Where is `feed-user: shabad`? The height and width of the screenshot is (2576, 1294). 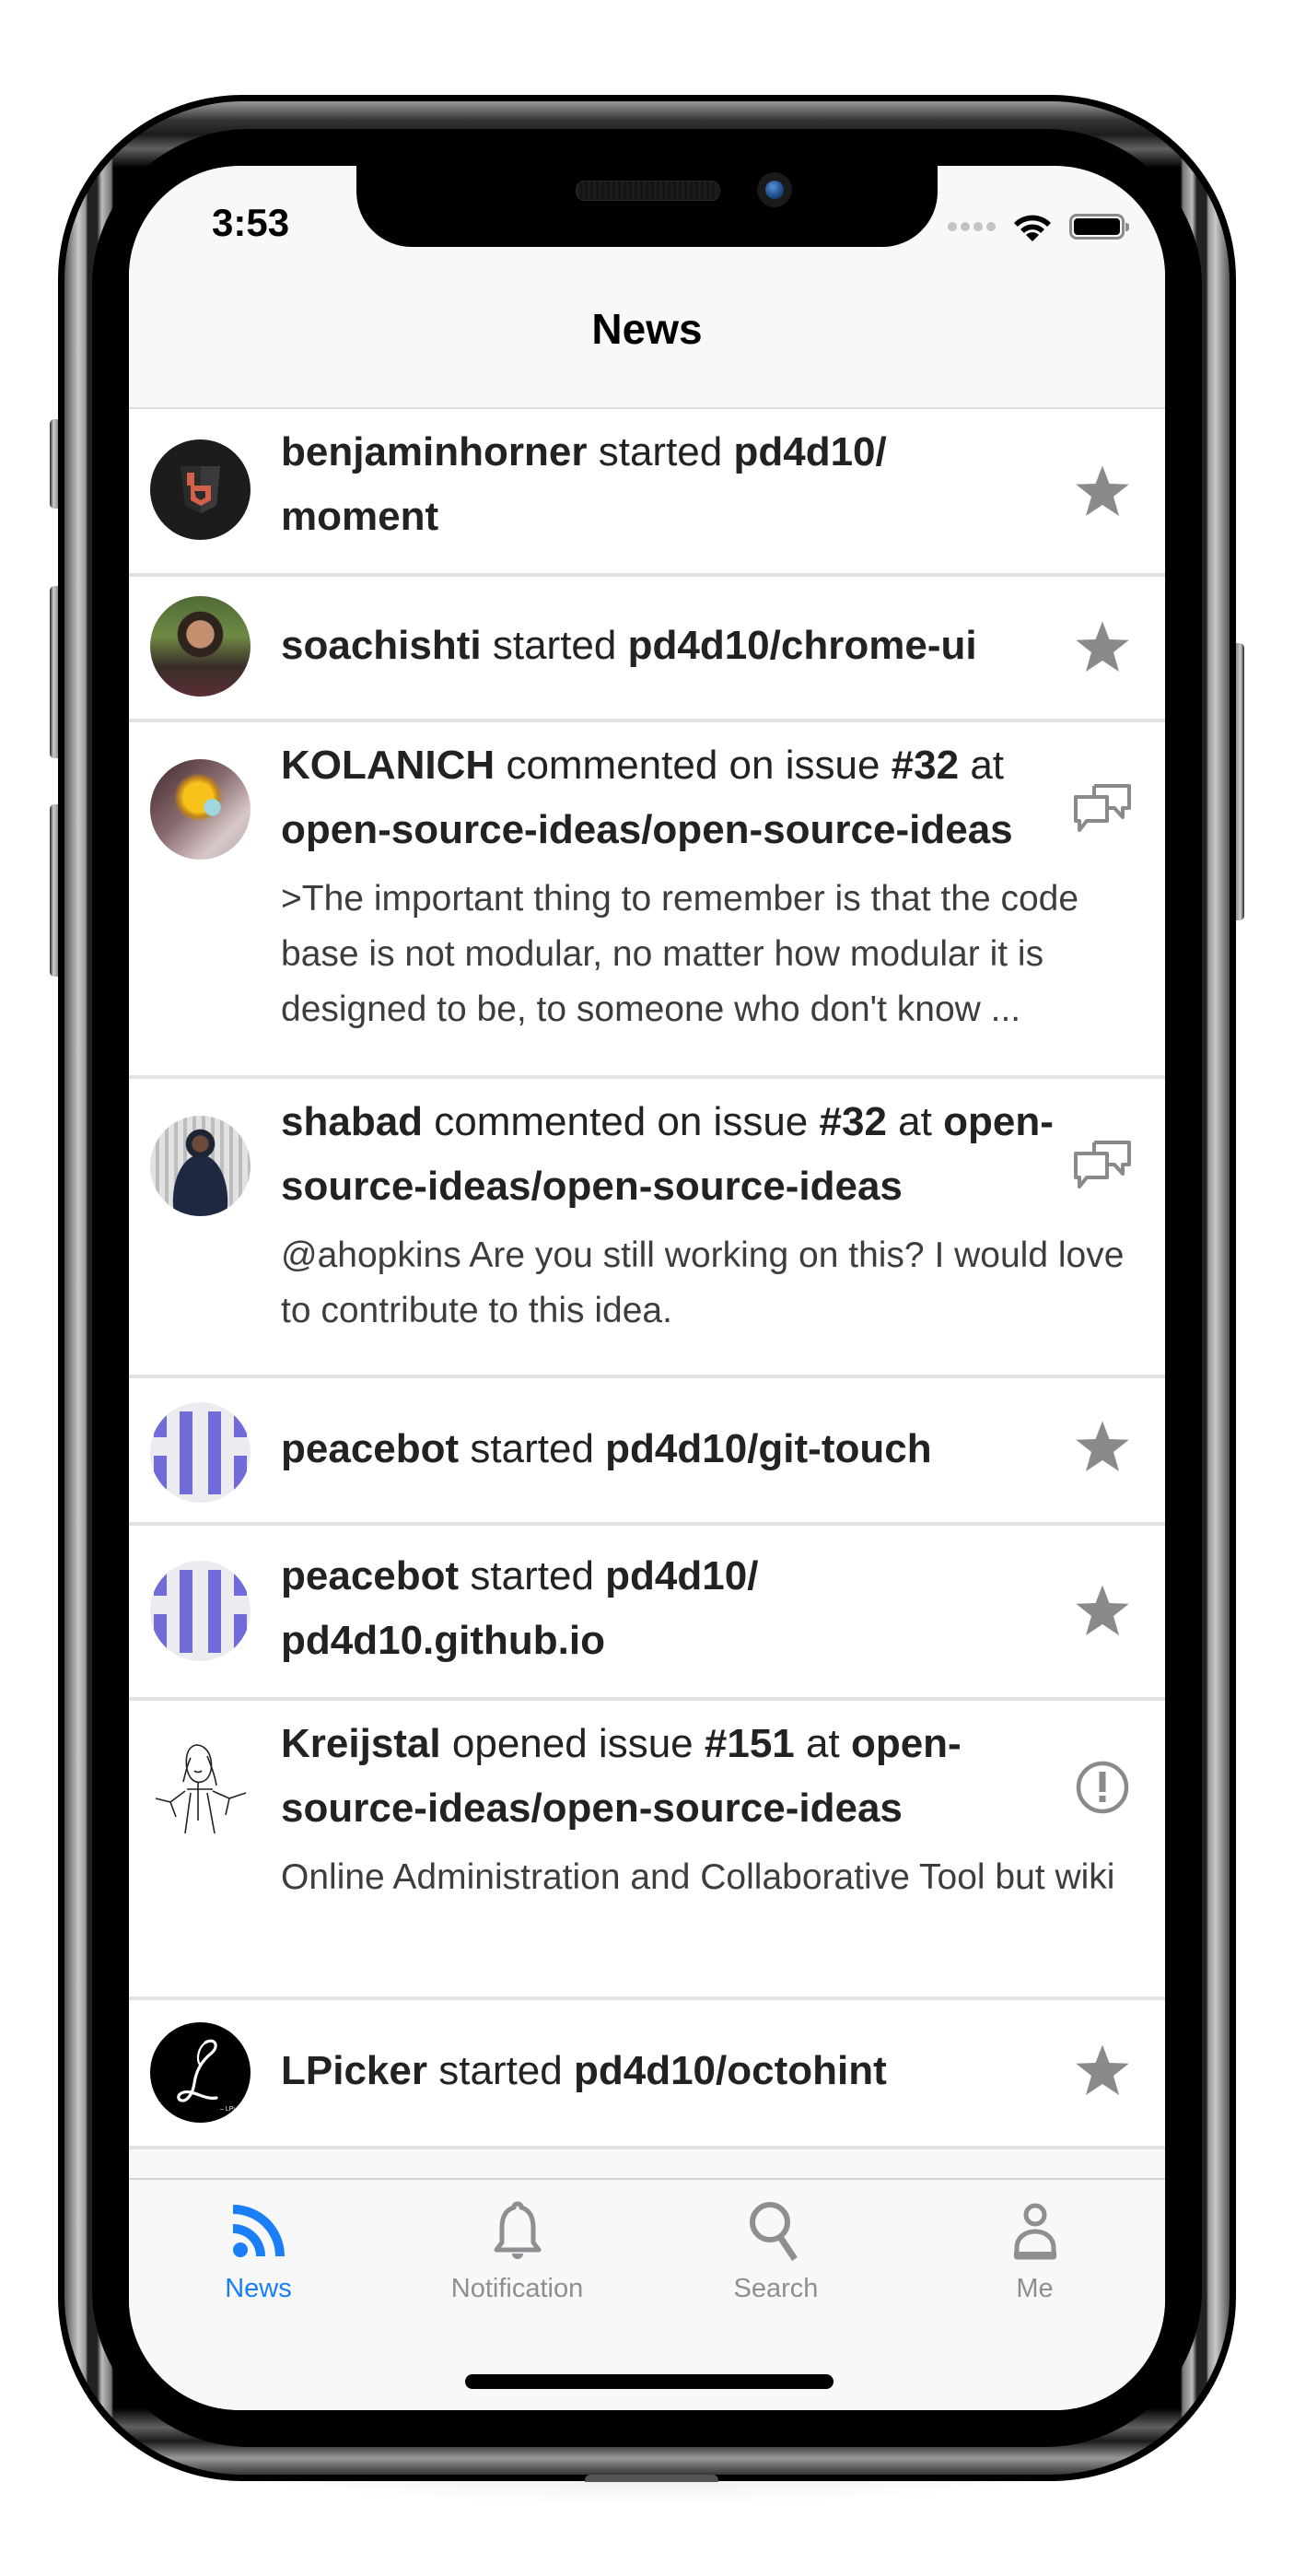 feed-user: shabad is located at coordinates (352, 1121).